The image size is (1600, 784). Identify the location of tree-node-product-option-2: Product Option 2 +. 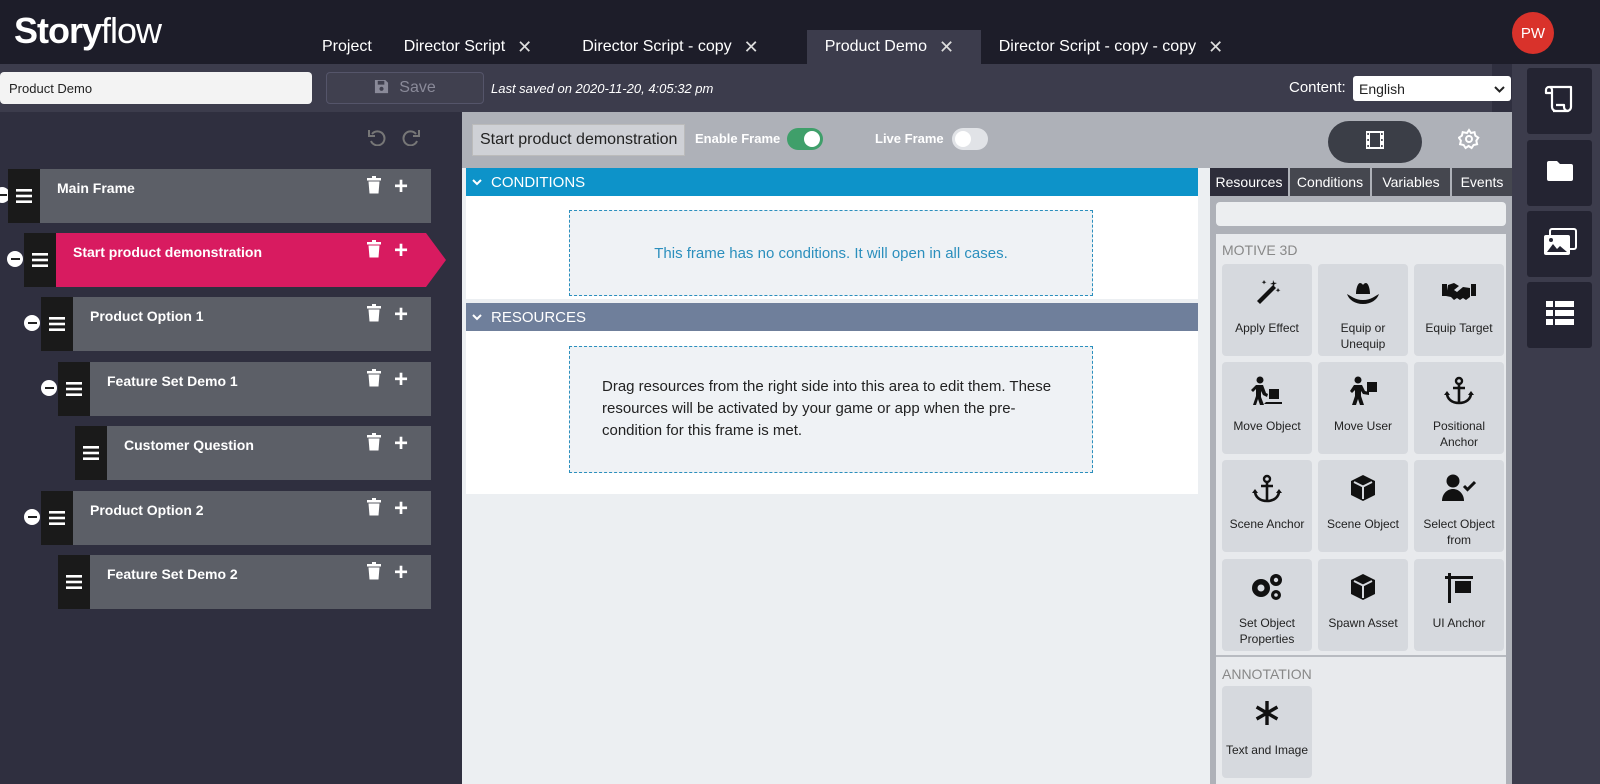
(236, 518).